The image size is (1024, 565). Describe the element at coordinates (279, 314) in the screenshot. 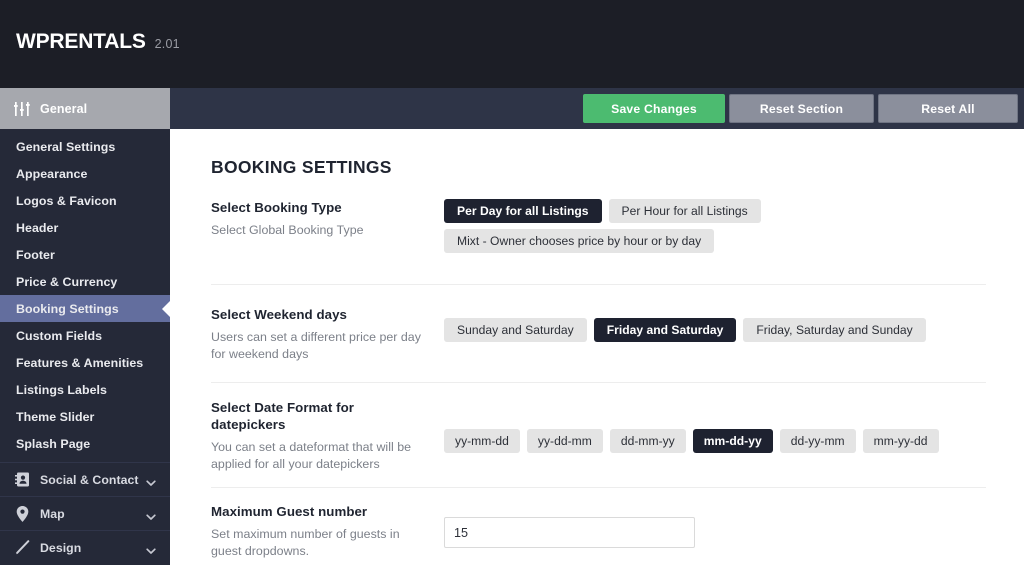

I see `setting-title: Select Weekend days` at that location.